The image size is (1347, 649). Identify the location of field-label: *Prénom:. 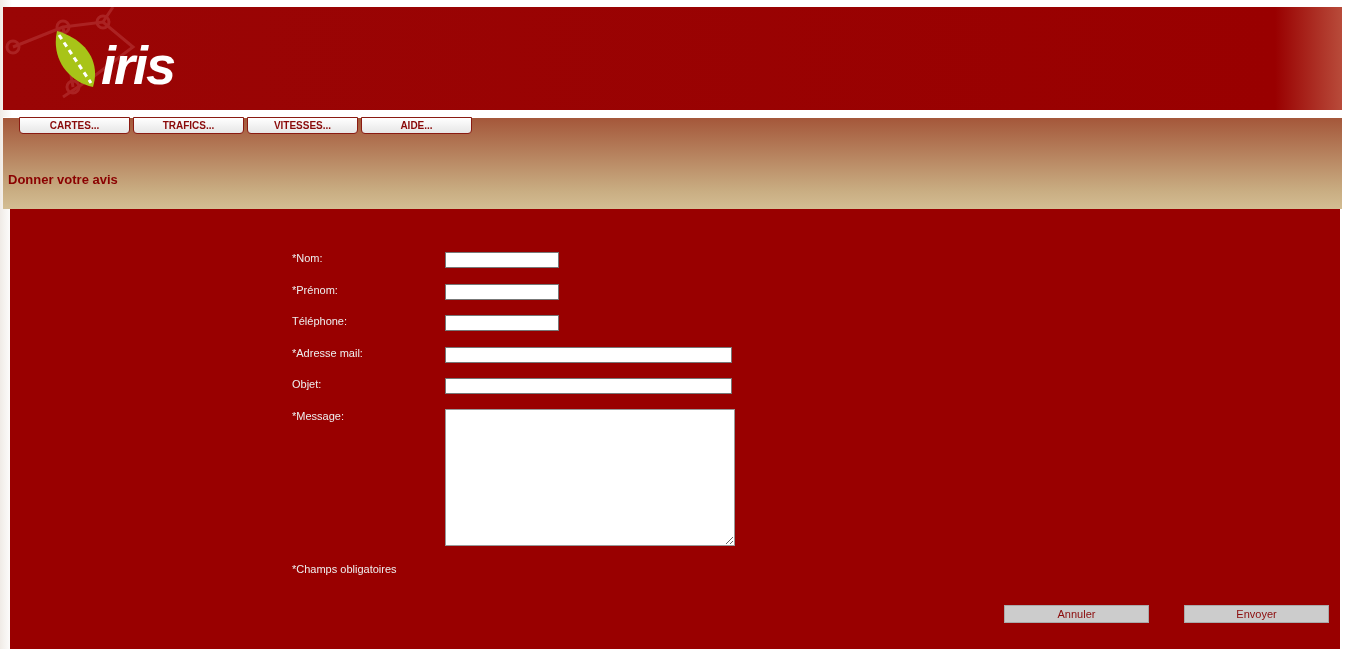
(315, 289).